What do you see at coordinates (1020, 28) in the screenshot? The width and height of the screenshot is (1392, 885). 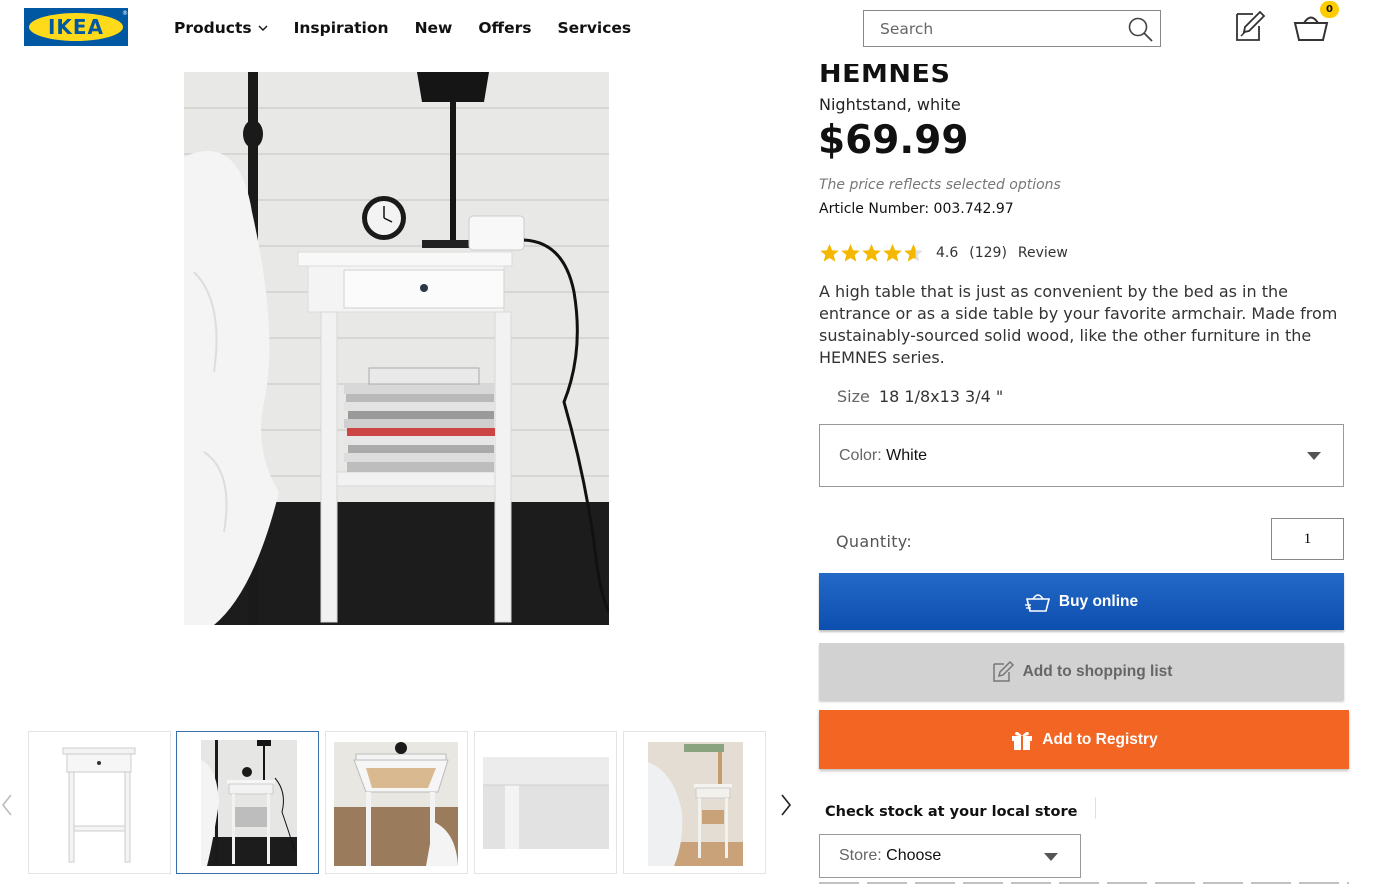 I see `search-input` at bounding box center [1020, 28].